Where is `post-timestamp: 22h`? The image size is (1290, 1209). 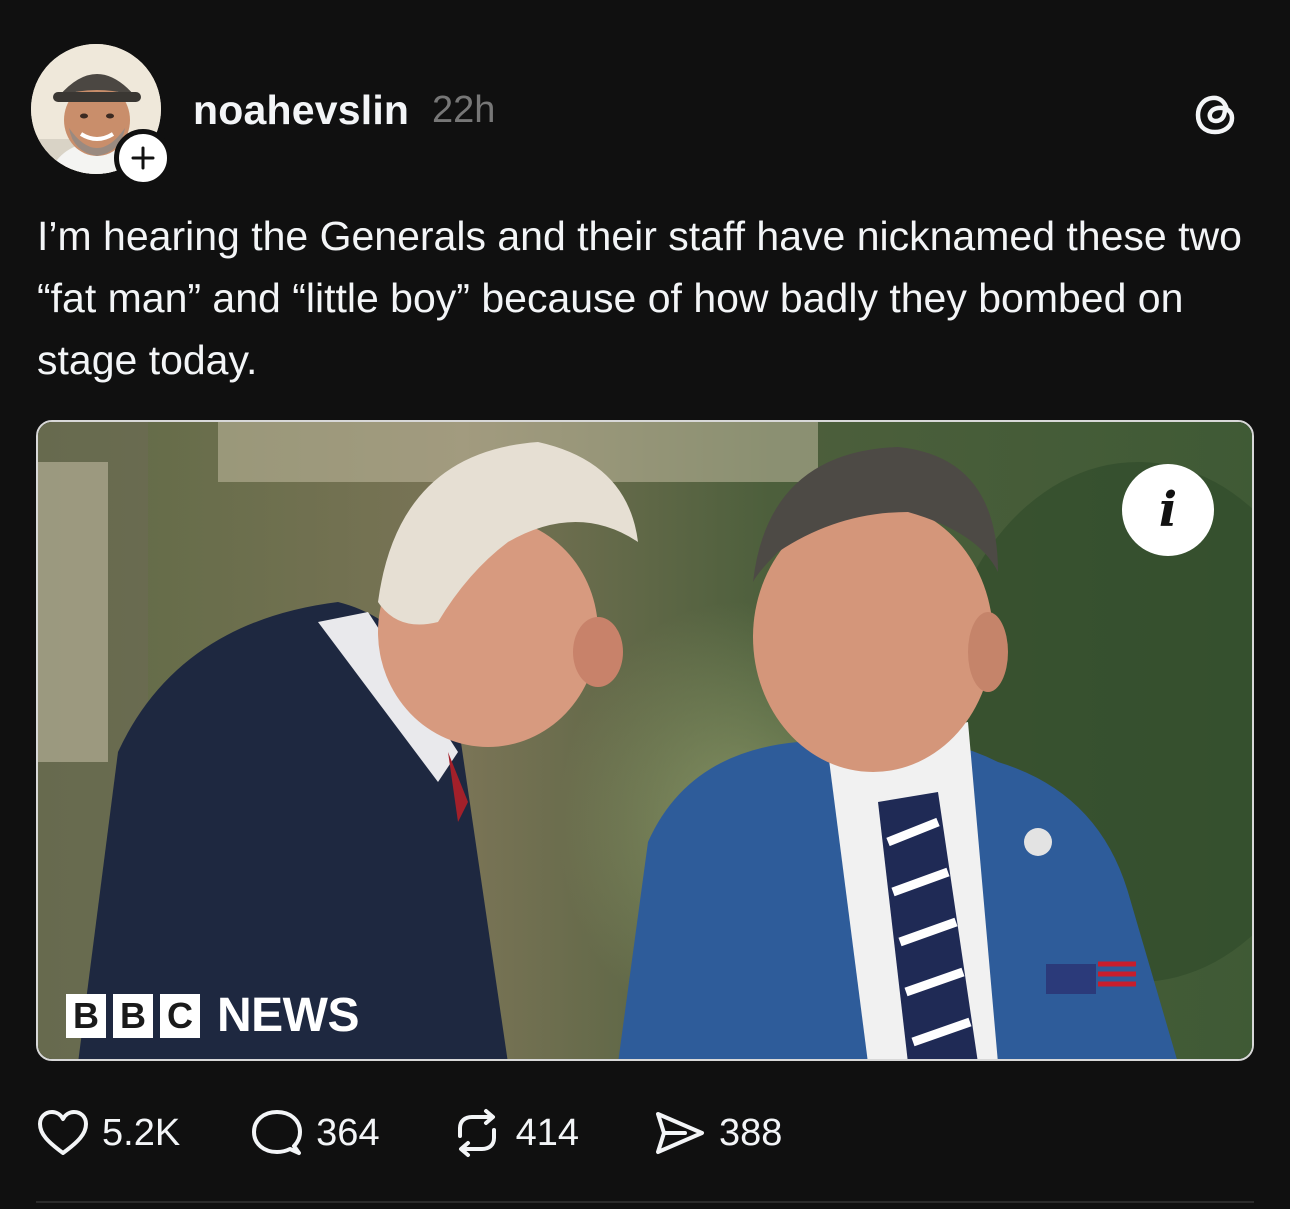
post-timestamp: 22h is located at coordinates (464, 110).